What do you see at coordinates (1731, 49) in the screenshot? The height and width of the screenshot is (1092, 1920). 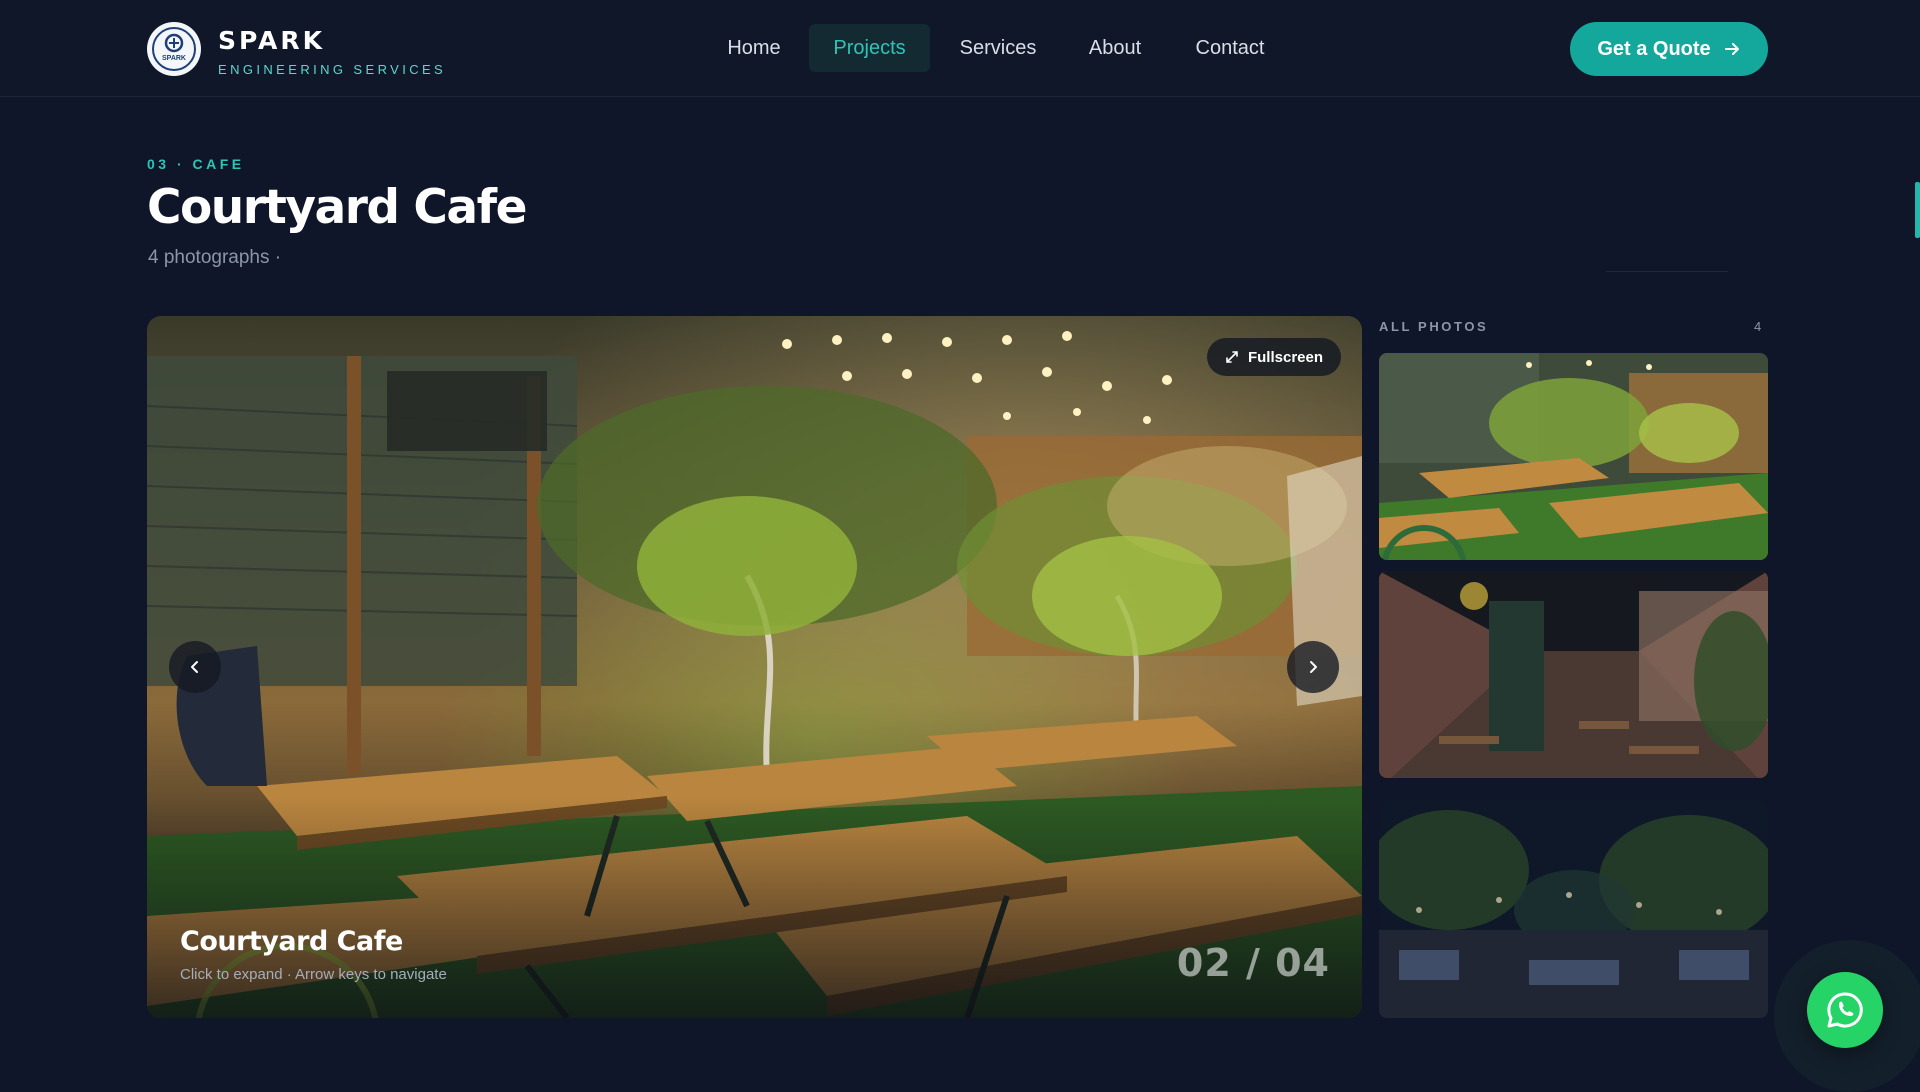 I see `arrow-right-icon` at bounding box center [1731, 49].